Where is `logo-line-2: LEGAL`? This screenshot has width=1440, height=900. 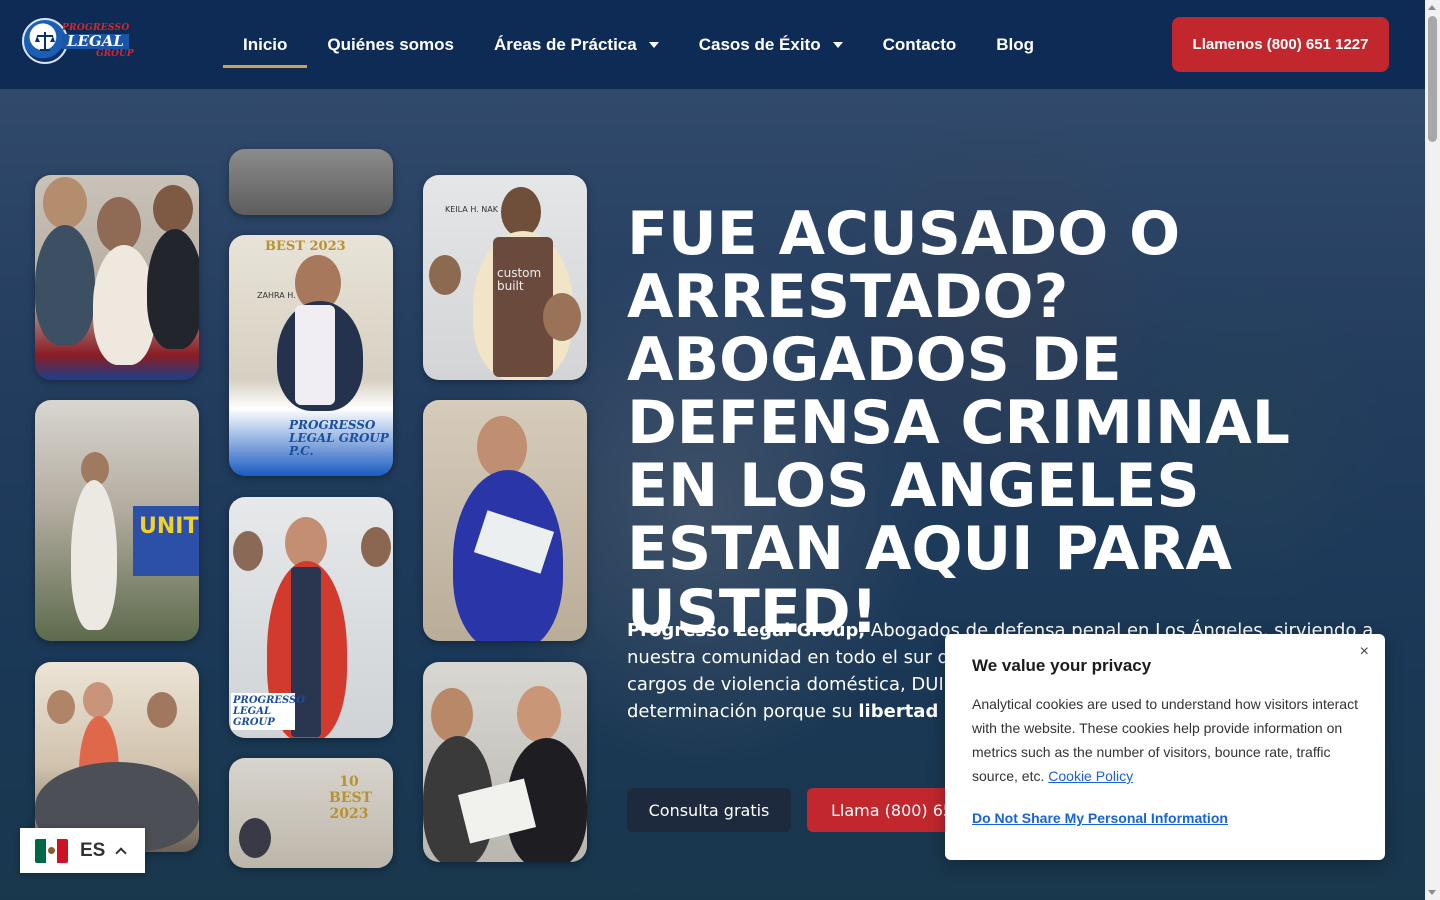 logo-line-2: LEGAL is located at coordinates (95, 41).